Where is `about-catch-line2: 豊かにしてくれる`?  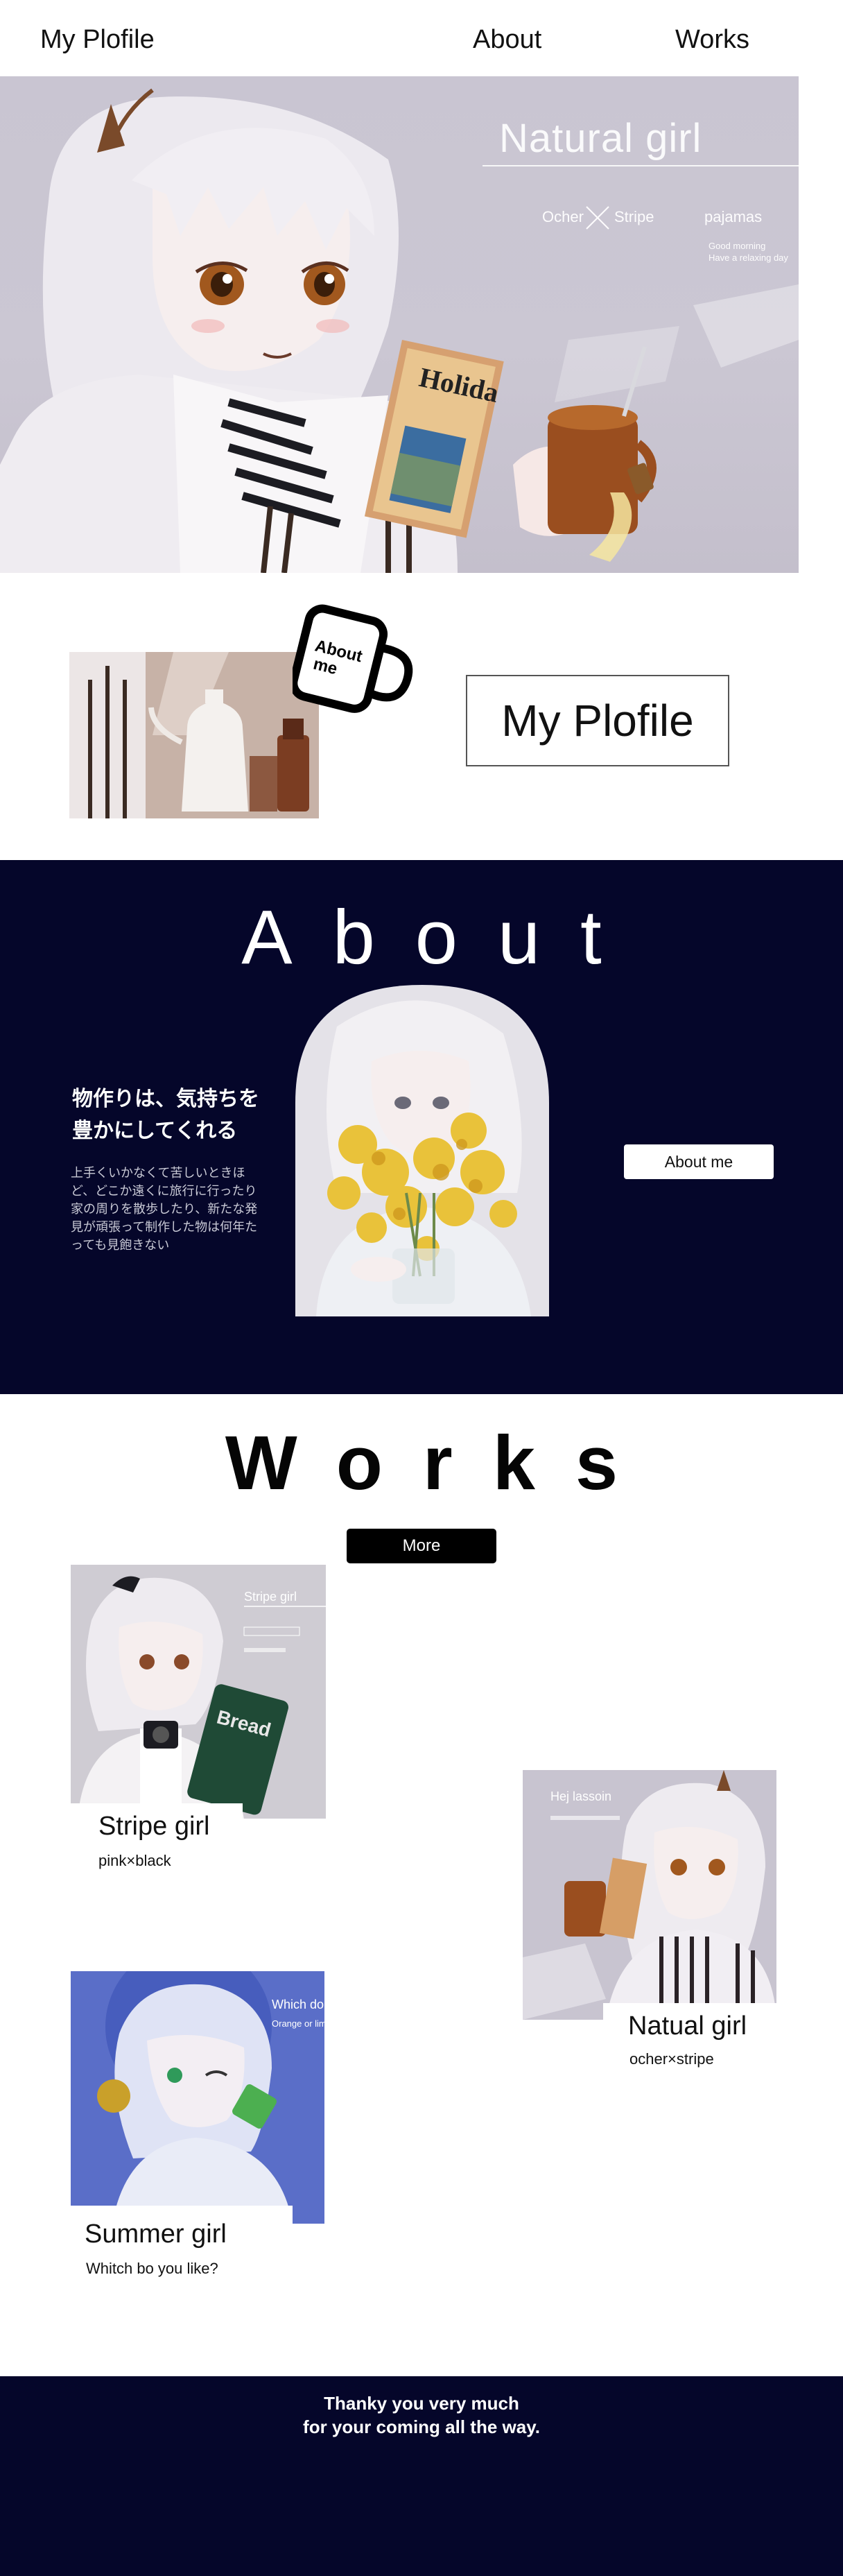 about-catch-line2: 豊かにしてくれる is located at coordinates (155, 1130).